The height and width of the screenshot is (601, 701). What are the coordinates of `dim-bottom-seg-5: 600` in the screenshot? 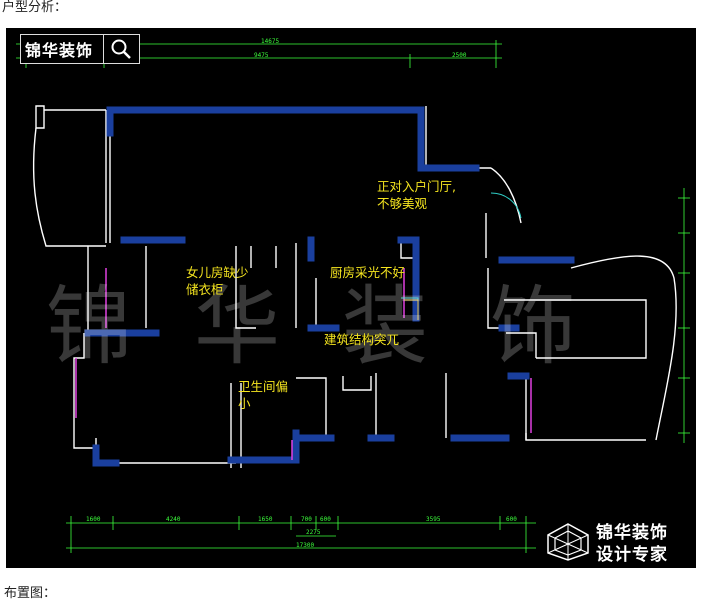 It's located at (325, 519).